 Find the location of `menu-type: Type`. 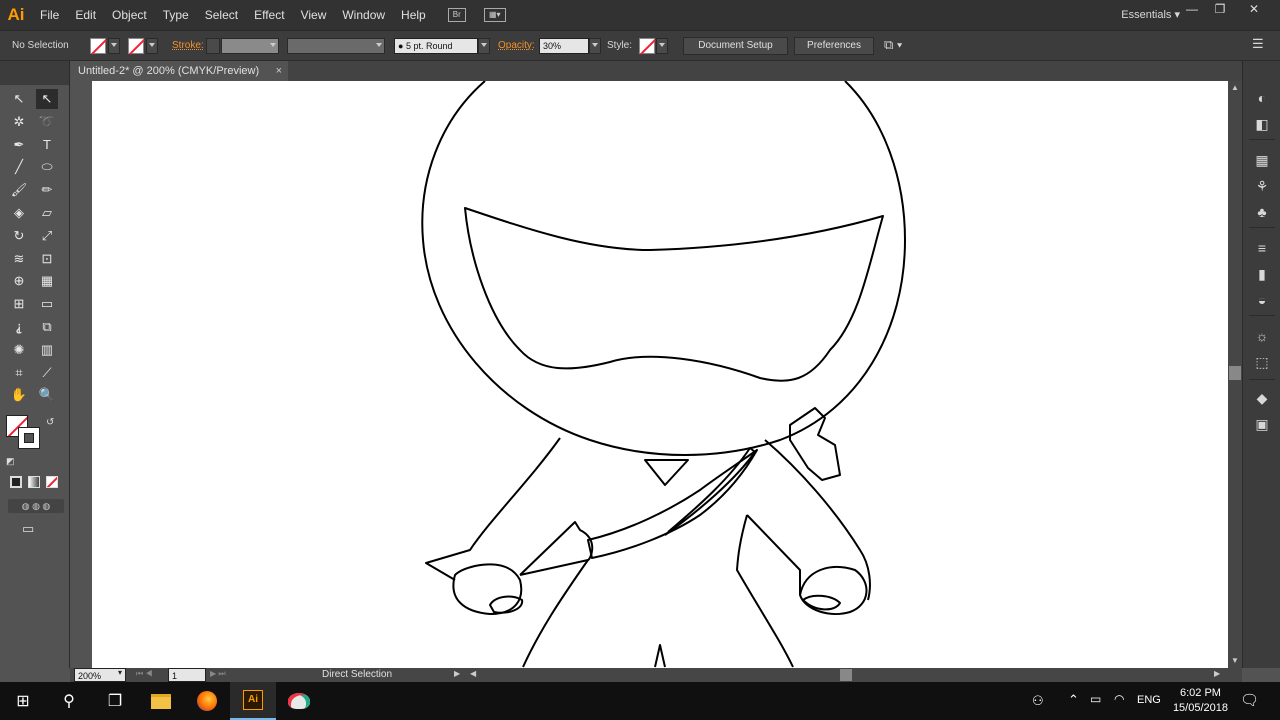

menu-type: Type is located at coordinates (176, 15).